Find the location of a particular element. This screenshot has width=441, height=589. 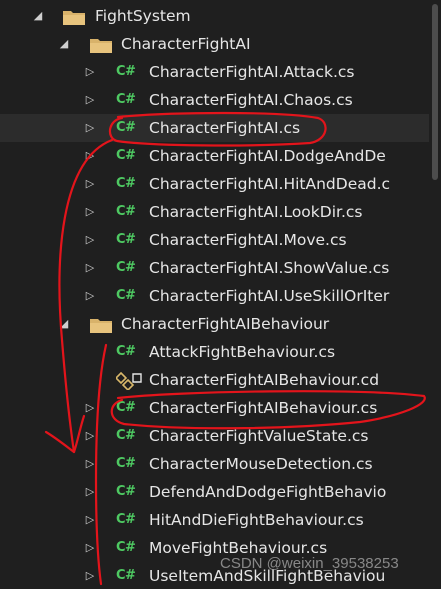

file-label: CharacterFightAI.Move.cs is located at coordinates (248, 240).